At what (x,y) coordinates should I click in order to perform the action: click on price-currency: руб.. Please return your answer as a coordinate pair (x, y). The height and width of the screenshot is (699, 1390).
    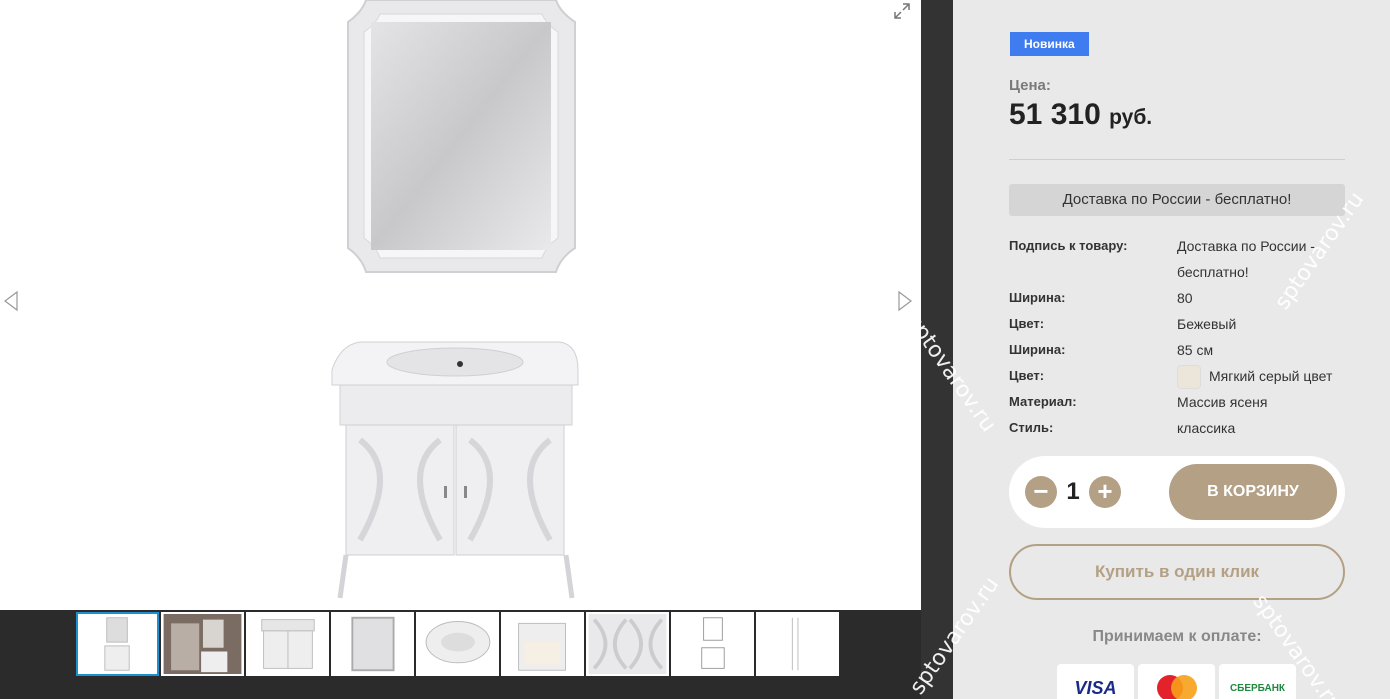
    Looking at the image, I should click on (1131, 117).